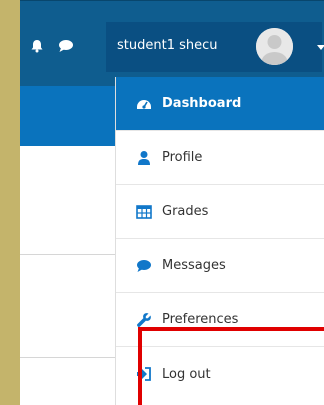  I want to click on menu-item-label: Dashboard, so click(202, 103).